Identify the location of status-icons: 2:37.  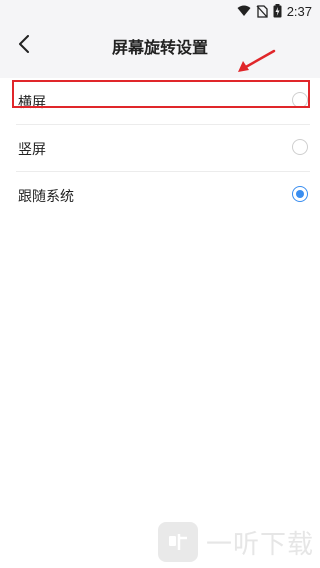
(274, 11).